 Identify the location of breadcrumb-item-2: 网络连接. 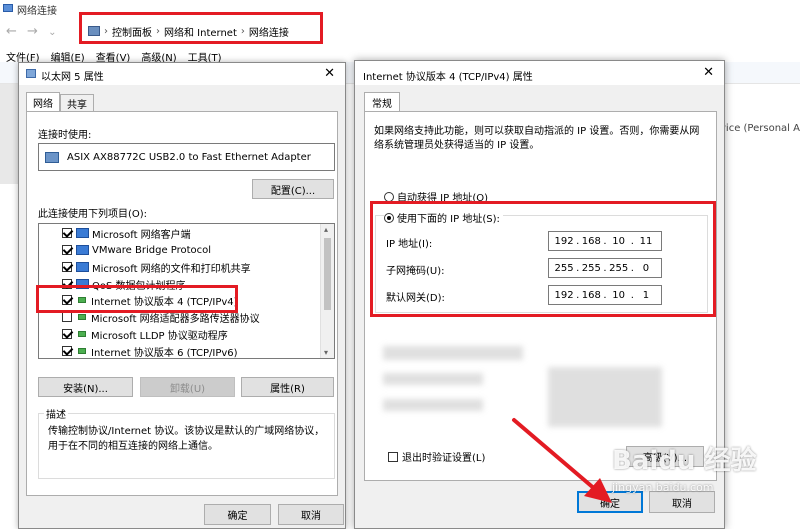
(269, 31).